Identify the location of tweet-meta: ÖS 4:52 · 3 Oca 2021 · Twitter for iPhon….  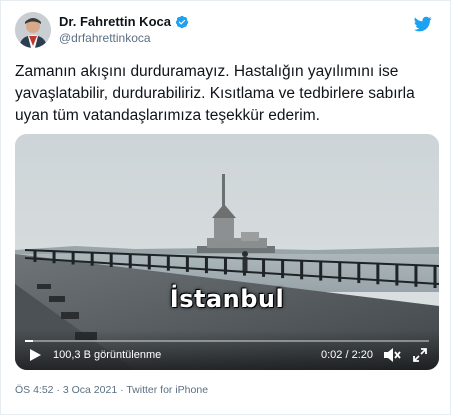
(111, 390).